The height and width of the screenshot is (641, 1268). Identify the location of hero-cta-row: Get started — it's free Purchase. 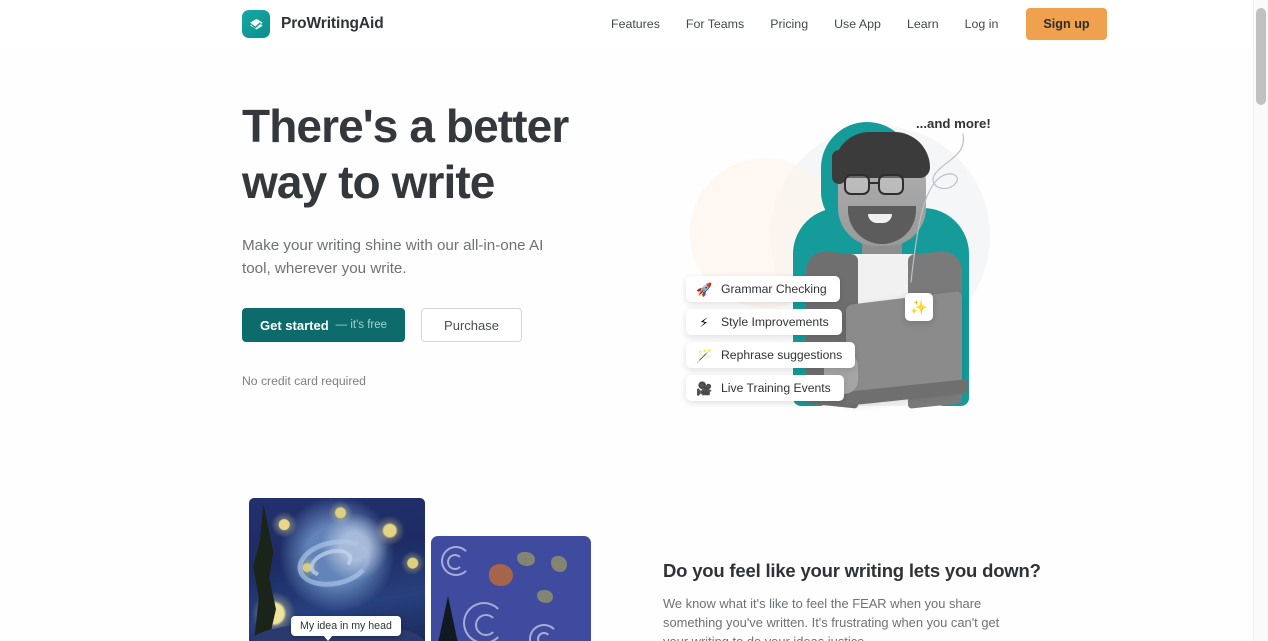
(442, 325).